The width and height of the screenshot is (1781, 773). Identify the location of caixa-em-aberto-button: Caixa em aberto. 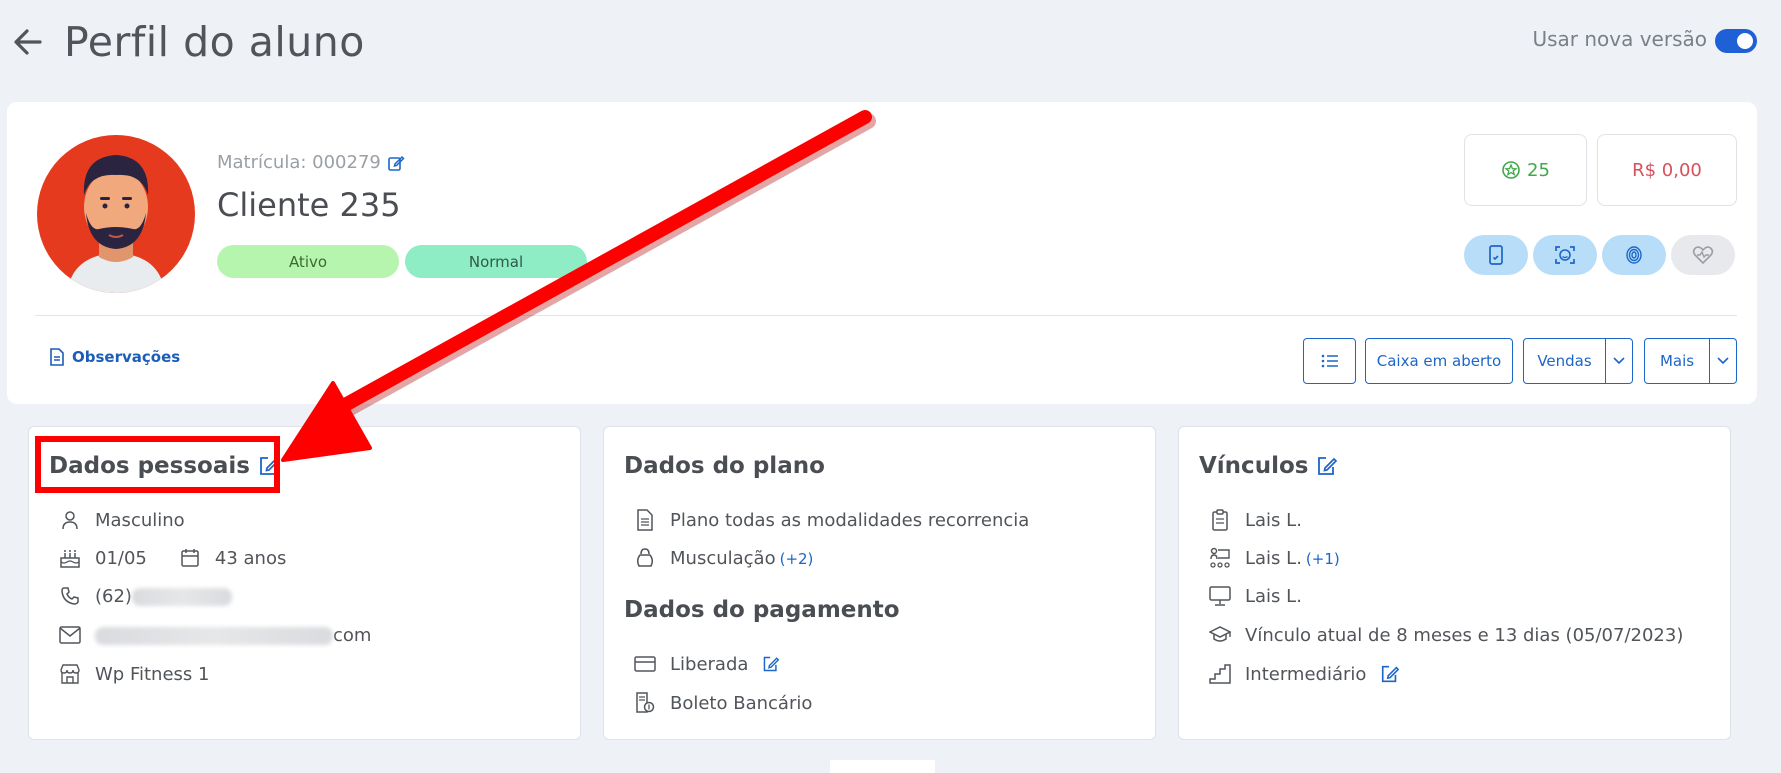
(1439, 361).